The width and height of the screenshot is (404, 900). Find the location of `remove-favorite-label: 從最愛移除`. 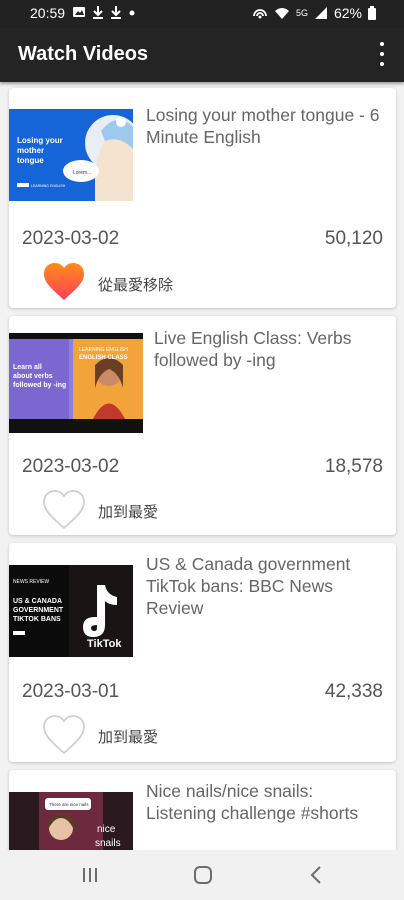

remove-favorite-label: 從最愛移除 is located at coordinates (135, 284).